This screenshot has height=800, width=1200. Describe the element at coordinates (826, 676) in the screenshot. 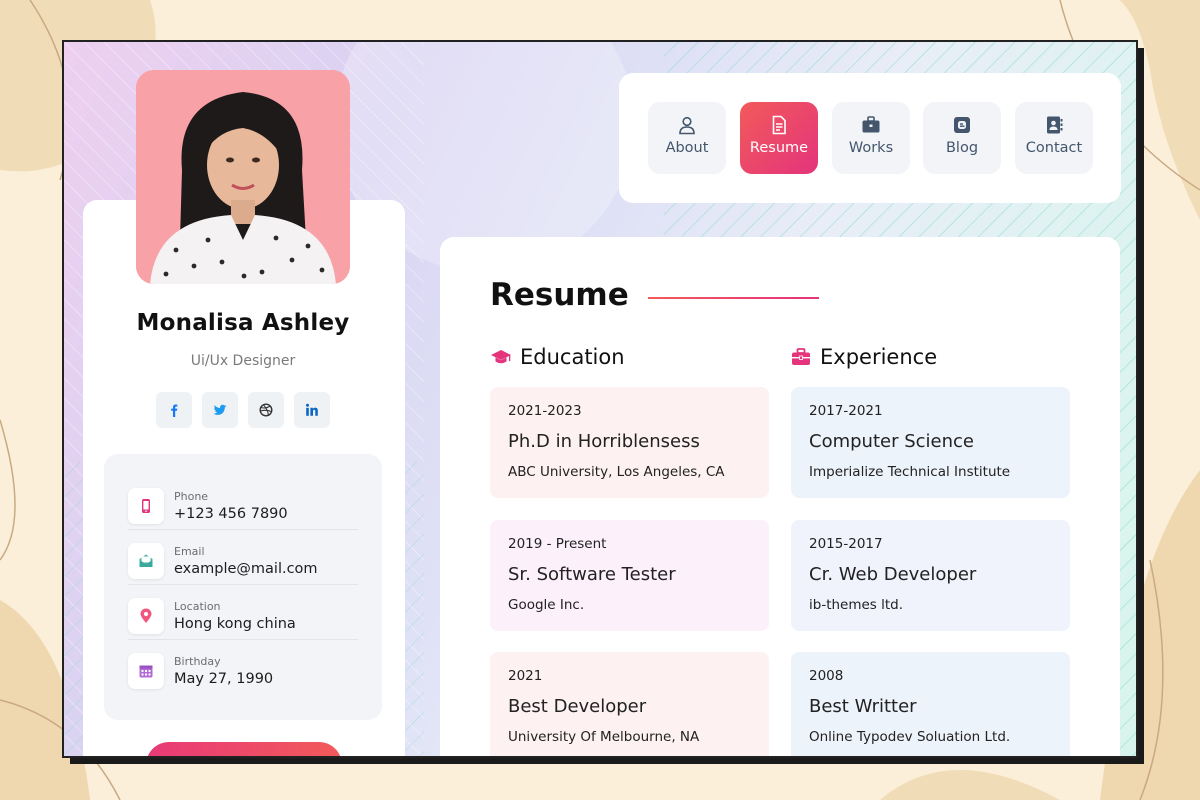

I see `entry-date: 2008` at that location.